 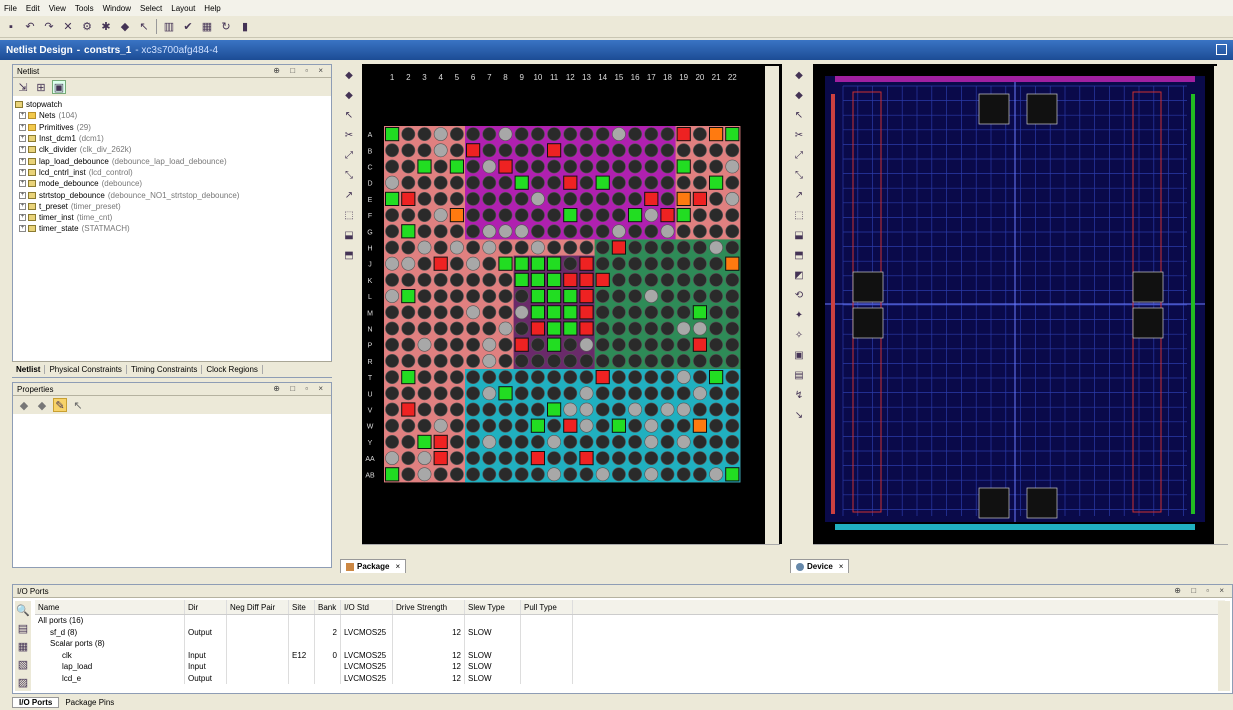 I want to click on tree-item: + Inst_dcm1 (dcm1), so click(x=172, y=138).